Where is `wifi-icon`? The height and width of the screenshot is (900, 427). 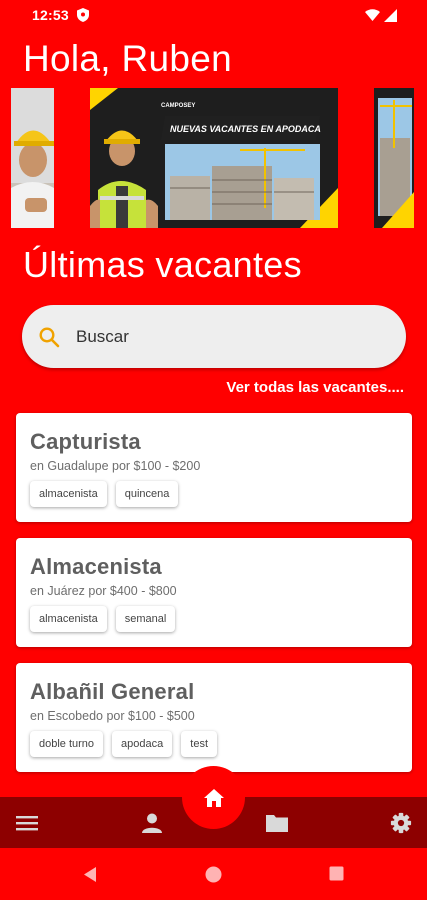
wifi-icon is located at coordinates (372, 15).